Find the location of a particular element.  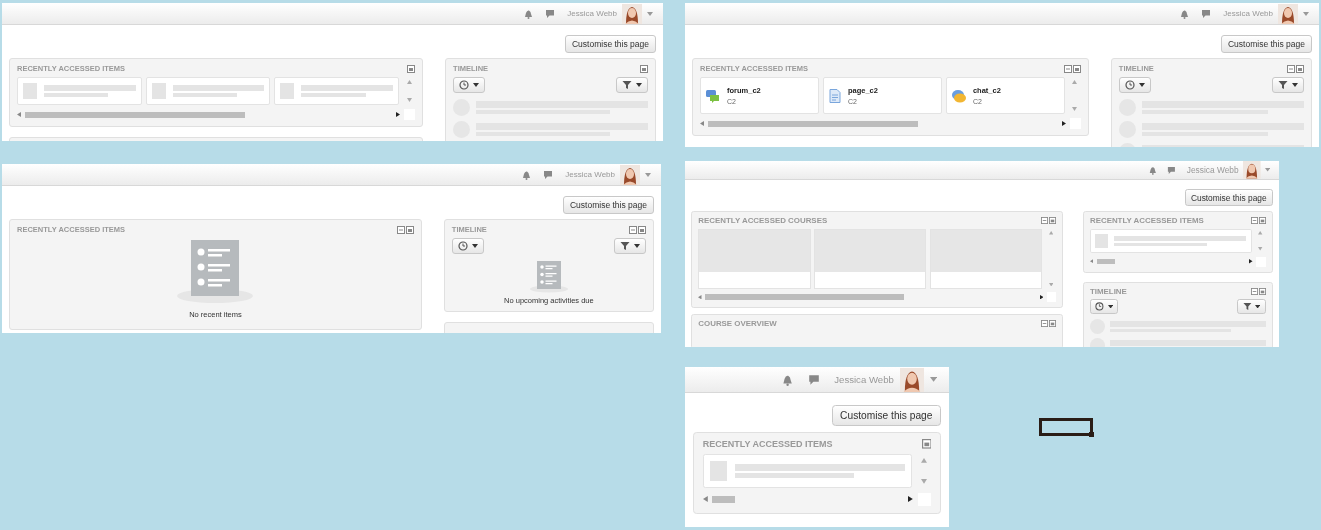

block-title: RECENTLY ACCESSED COURSES is located at coordinates (763, 221).